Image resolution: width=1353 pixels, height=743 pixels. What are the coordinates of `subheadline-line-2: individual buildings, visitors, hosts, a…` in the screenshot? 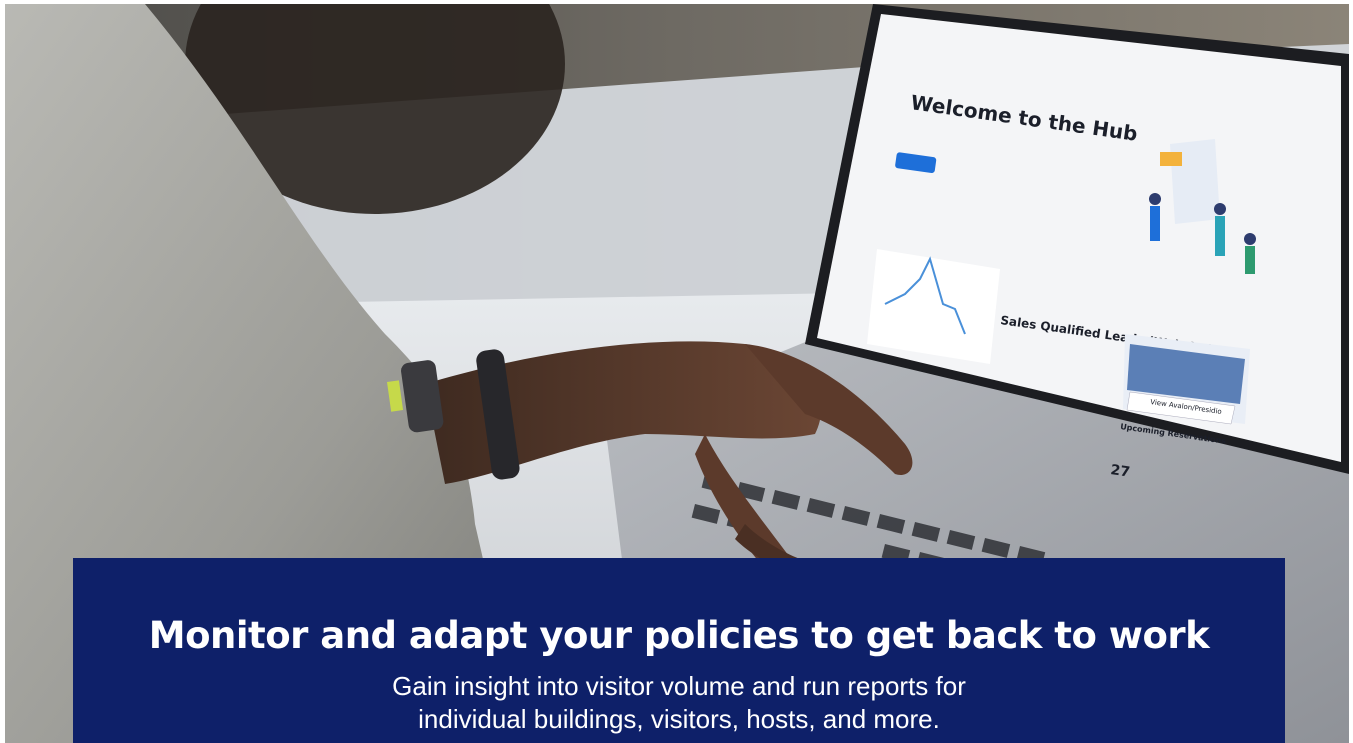 It's located at (679, 719).